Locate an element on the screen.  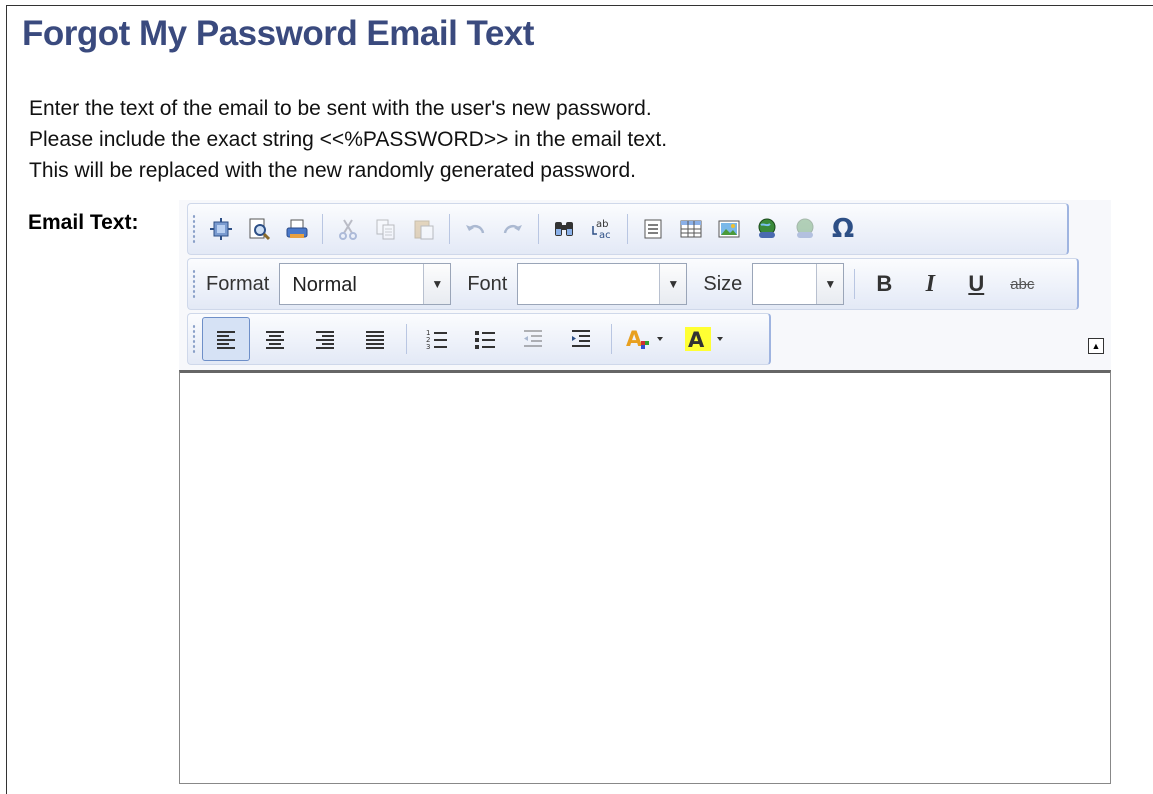
italic-icon: I is located at coordinates (930, 283).